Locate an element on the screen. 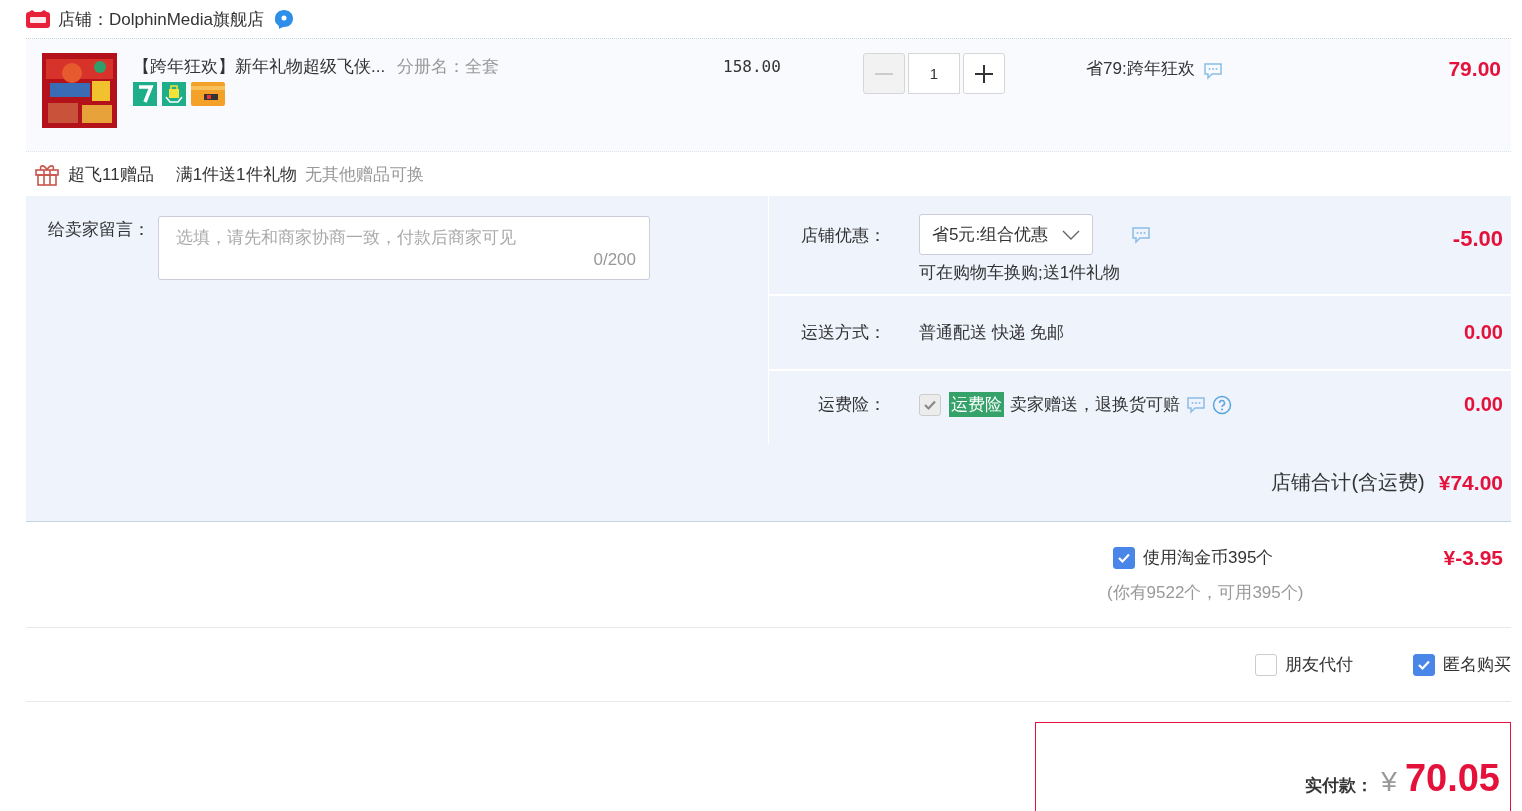  discount-note: 可在购物车换购;送1件礼物 is located at coordinates (1020, 273).